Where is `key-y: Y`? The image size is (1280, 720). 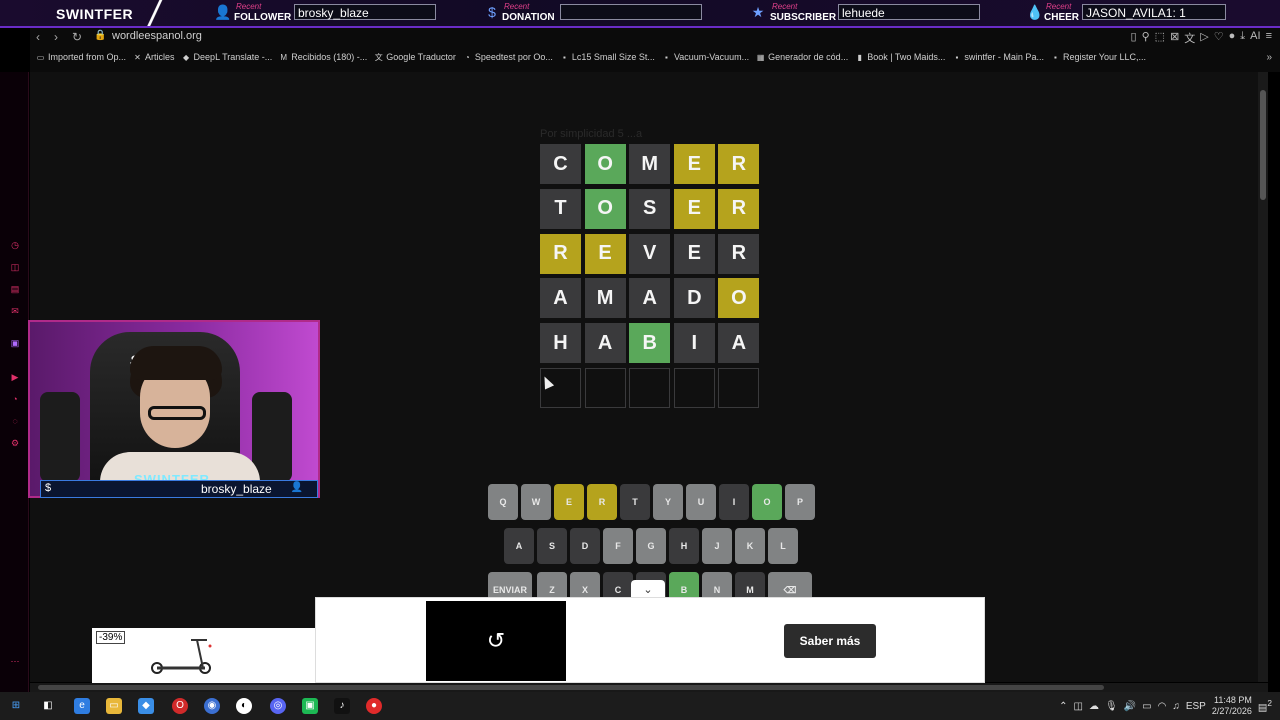 key-y: Y is located at coordinates (668, 502).